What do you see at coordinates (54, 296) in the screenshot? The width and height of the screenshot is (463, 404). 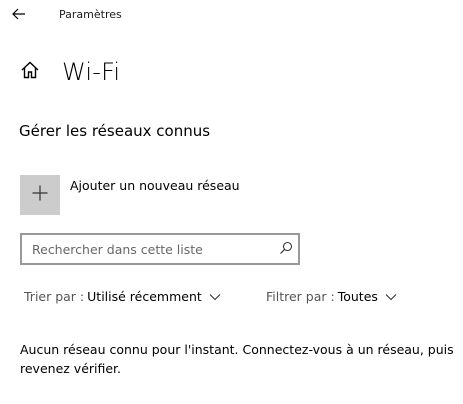 I see `sort-label: Trier par :` at bounding box center [54, 296].